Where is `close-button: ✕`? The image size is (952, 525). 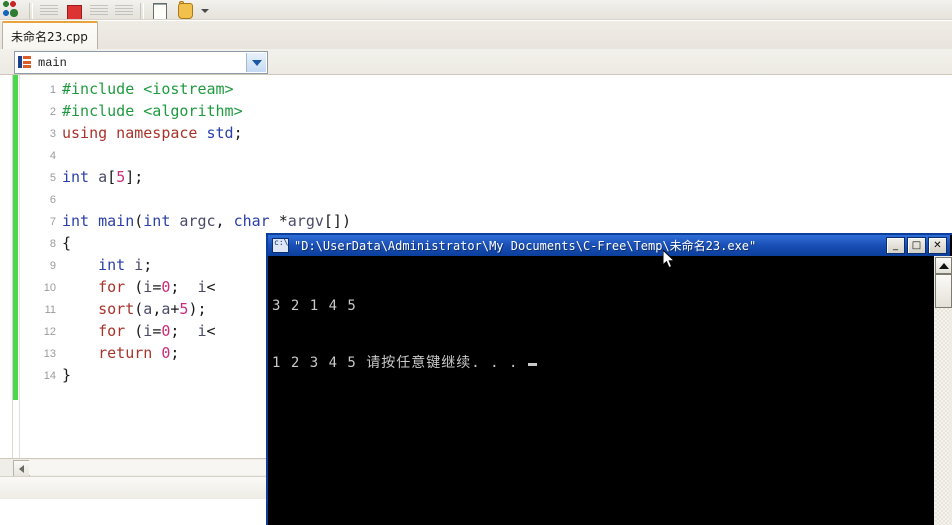
close-button: ✕ is located at coordinates (937, 245).